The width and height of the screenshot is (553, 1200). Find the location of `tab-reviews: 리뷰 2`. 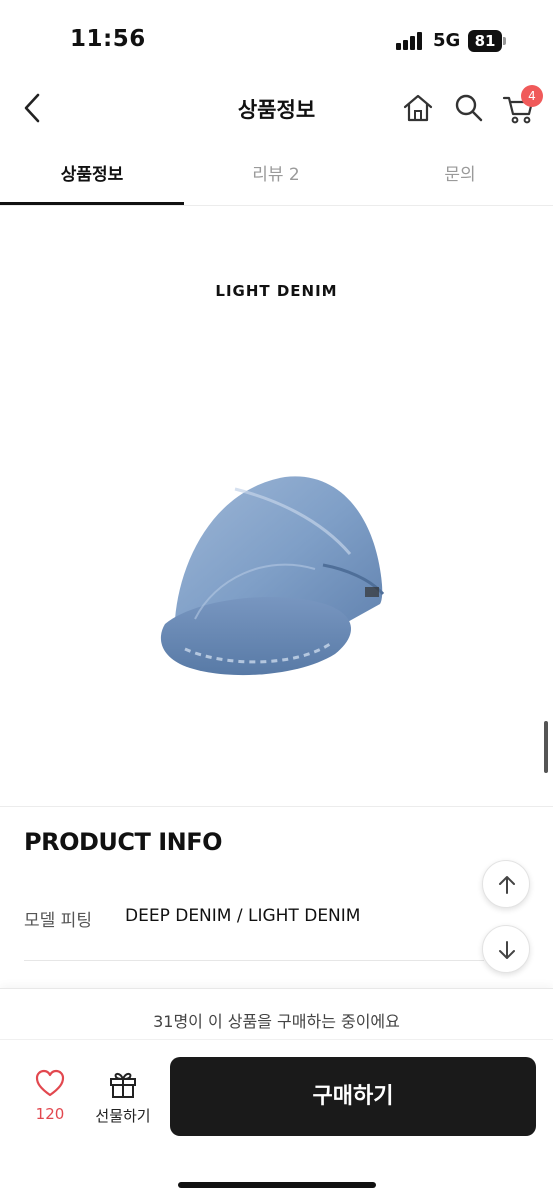

tab-reviews: 리뷰 2 is located at coordinates (276, 172).